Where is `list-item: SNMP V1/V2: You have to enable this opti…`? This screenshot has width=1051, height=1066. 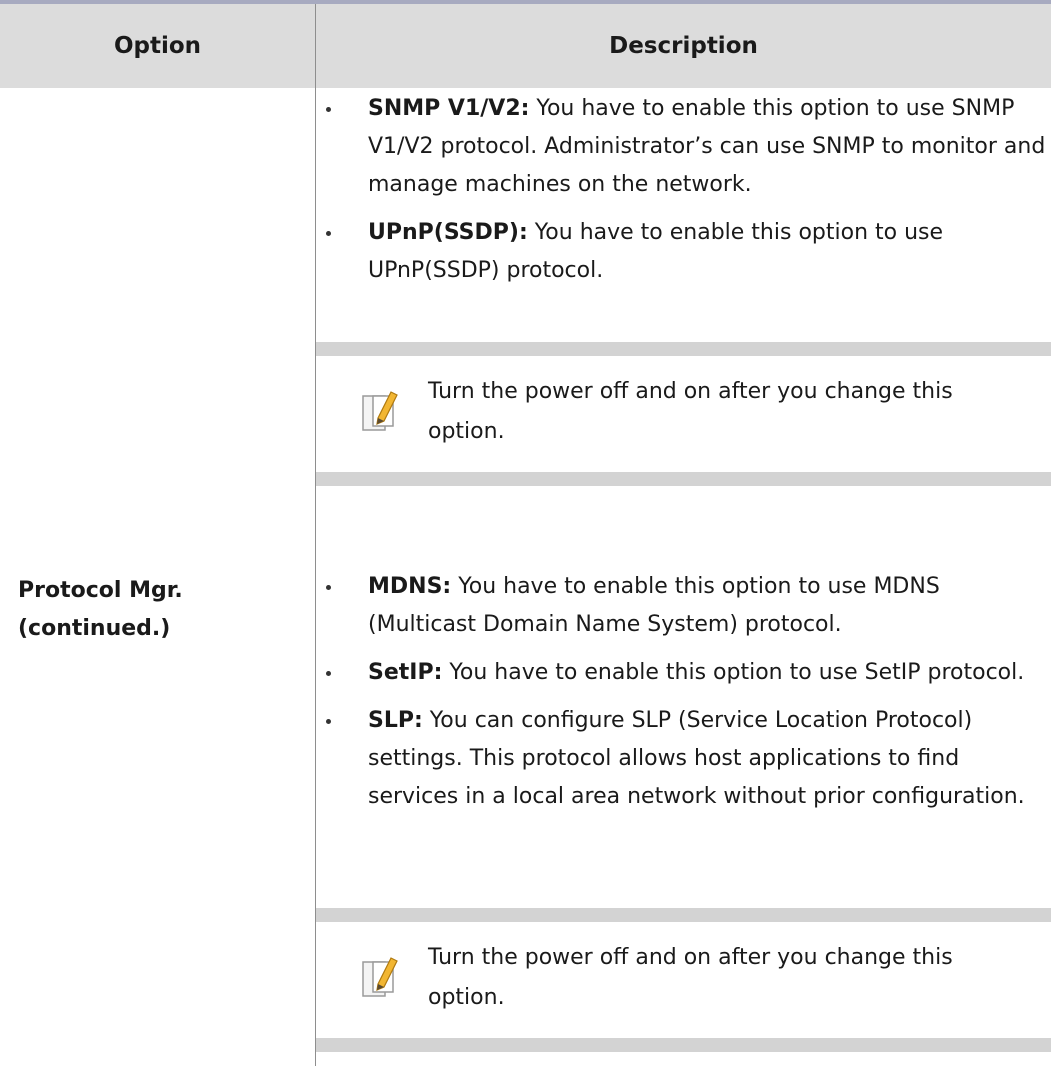 list-item: SNMP V1/V2: You have to enable this opti… is located at coordinates (686, 147).